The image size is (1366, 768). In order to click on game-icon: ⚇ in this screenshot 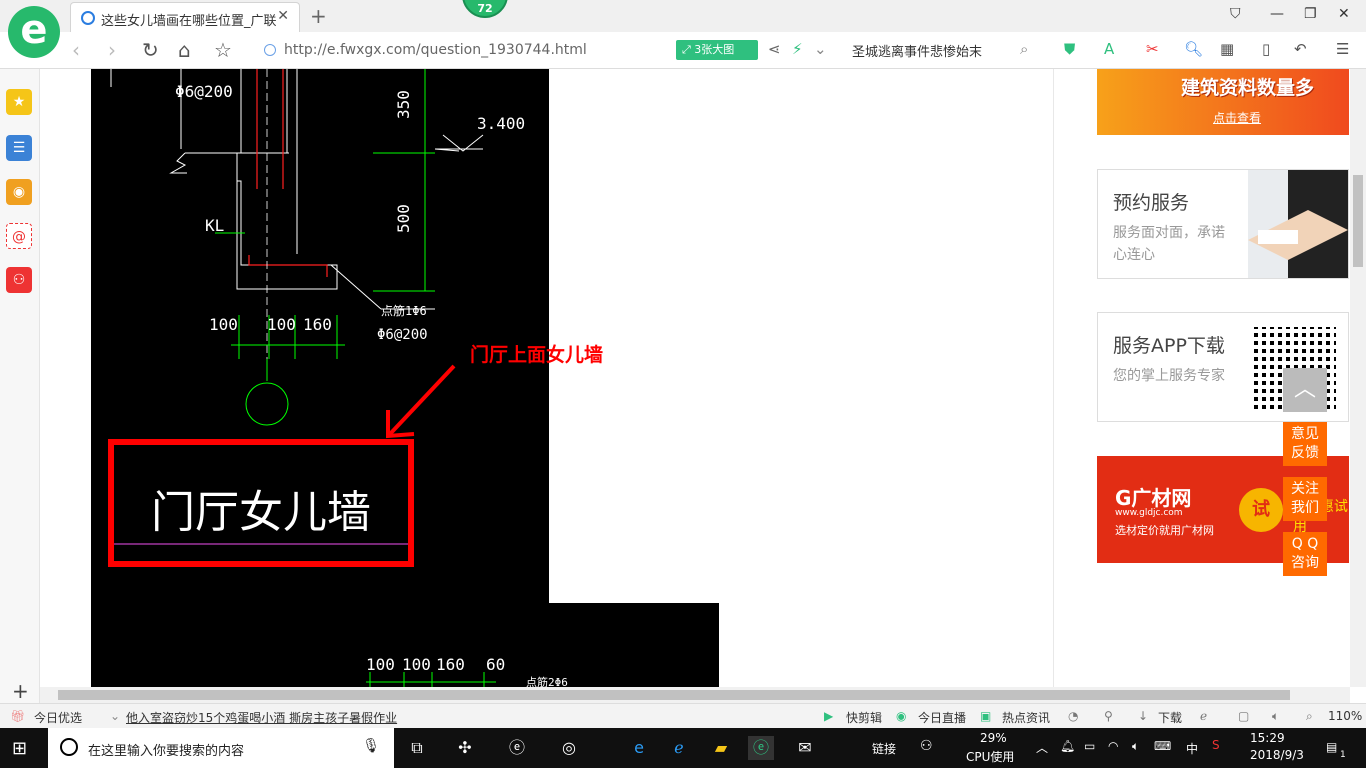, I will do `click(19, 280)`.